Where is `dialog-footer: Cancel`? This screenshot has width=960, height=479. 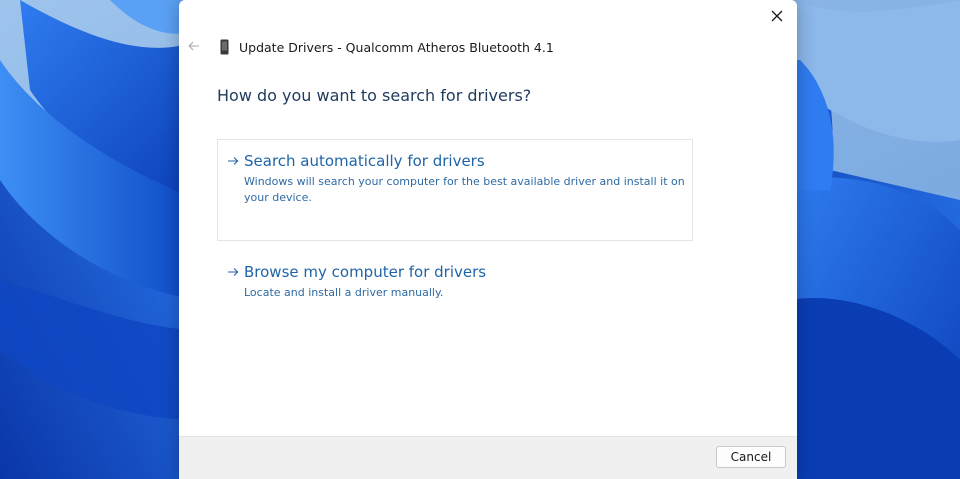
dialog-footer: Cancel is located at coordinates (488, 457).